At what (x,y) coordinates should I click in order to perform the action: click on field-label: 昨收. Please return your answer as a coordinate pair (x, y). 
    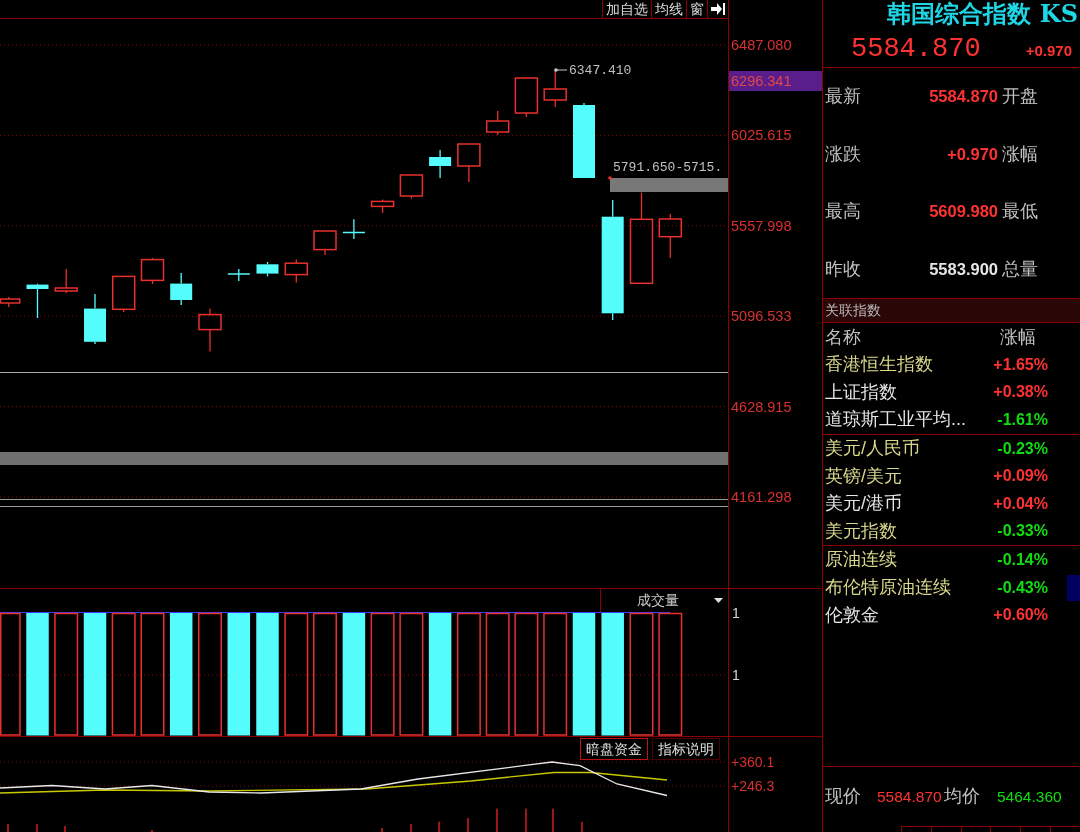
    Looking at the image, I should click on (843, 269).